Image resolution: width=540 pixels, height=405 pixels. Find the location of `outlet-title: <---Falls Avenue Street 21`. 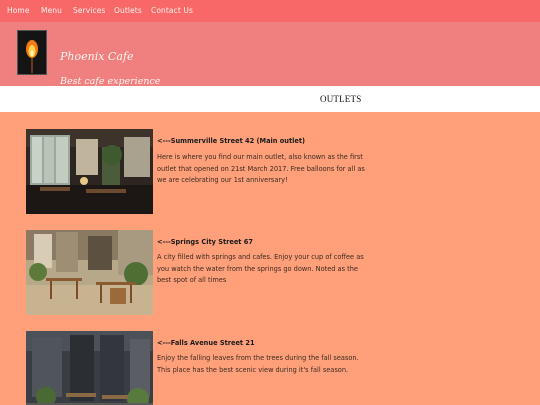

outlet-title: <---Falls Avenue Street 21 is located at coordinates (206, 343).